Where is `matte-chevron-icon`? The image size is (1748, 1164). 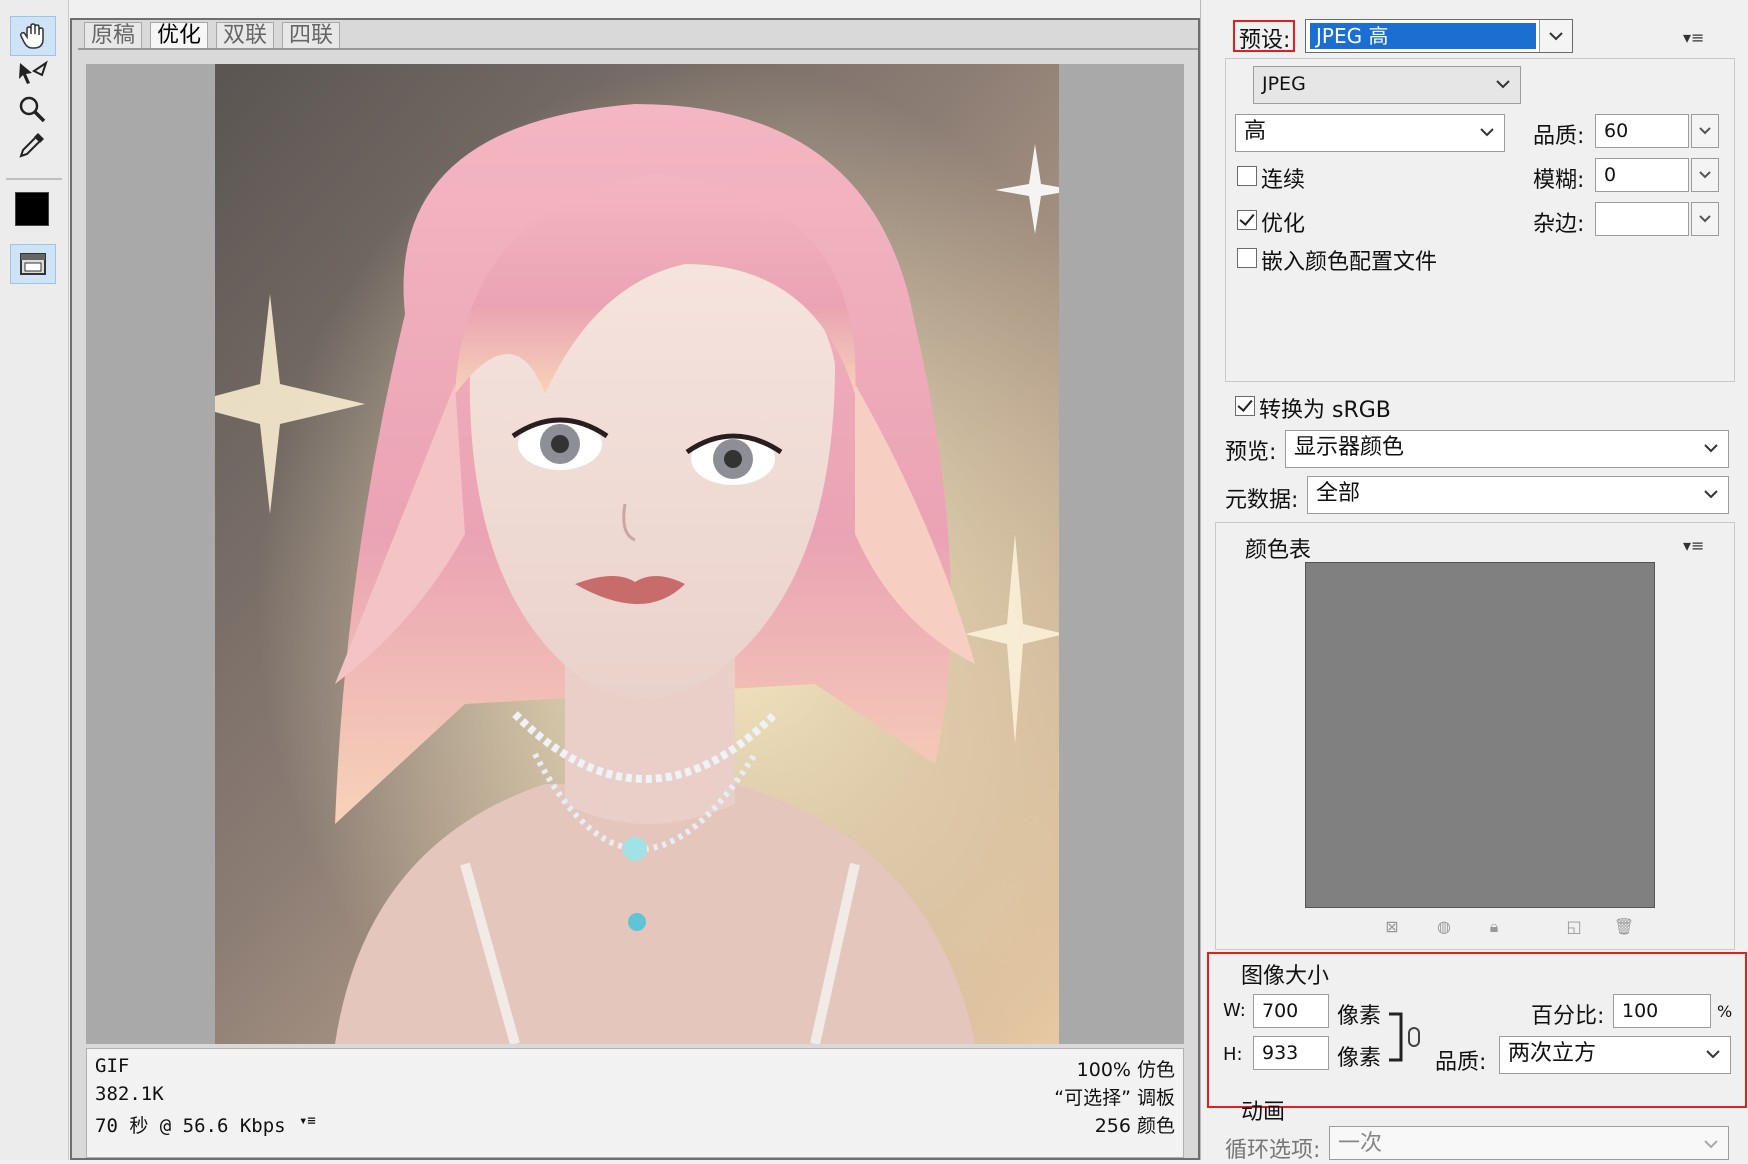 matte-chevron-icon is located at coordinates (1705, 219).